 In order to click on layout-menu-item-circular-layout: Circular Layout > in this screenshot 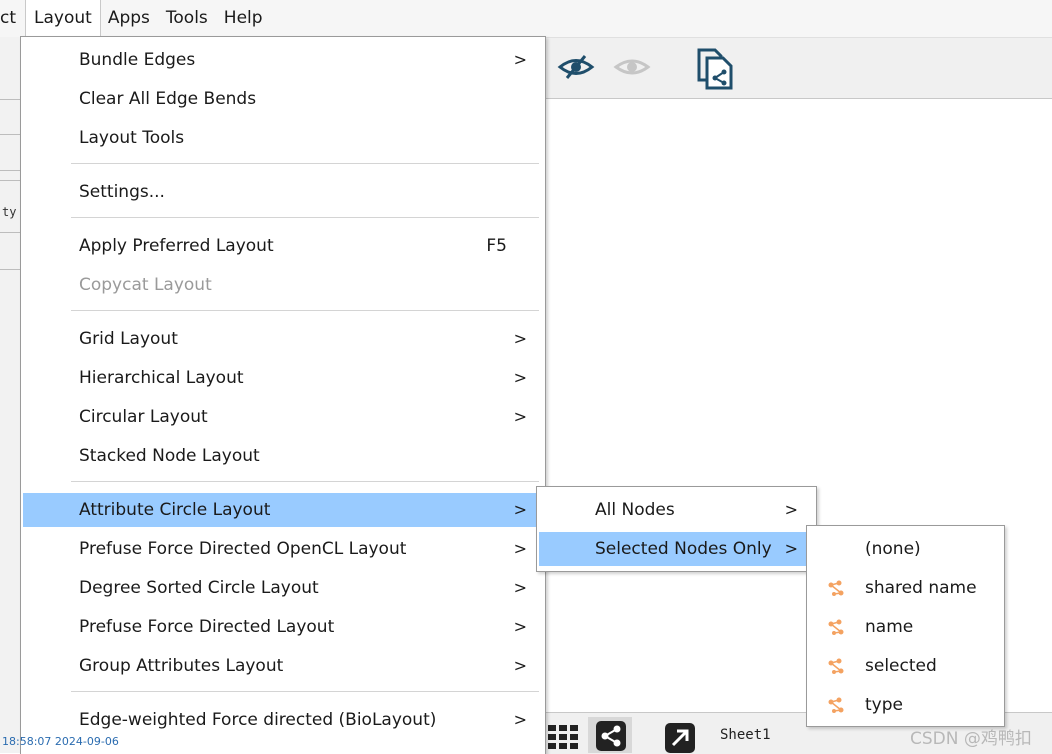, I will do `click(282, 417)`.